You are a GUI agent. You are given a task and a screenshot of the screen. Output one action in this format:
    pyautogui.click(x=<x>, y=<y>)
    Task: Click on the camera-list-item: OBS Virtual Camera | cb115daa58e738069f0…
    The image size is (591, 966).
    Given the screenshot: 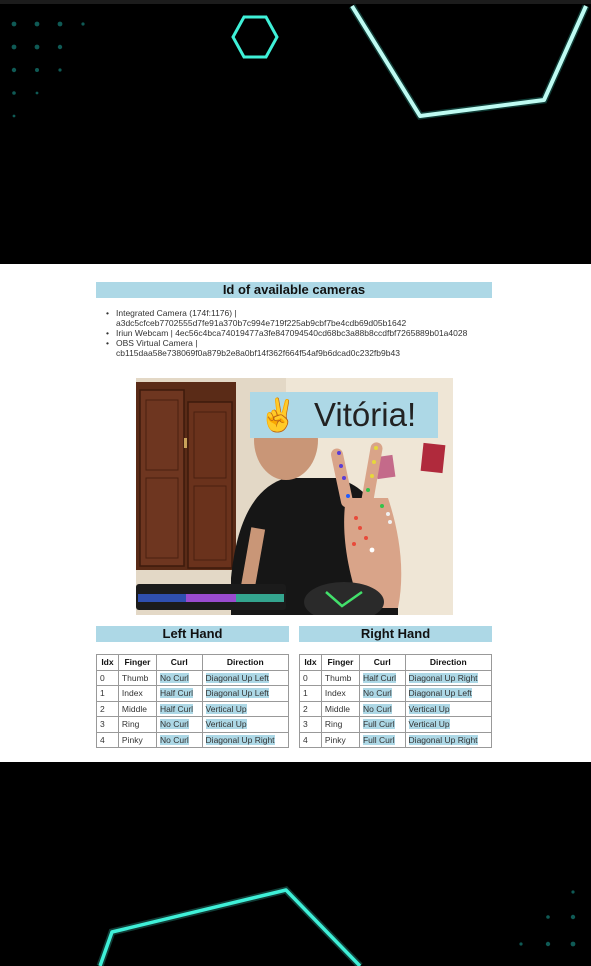 What is the action you would take?
    pyautogui.click(x=304, y=348)
    